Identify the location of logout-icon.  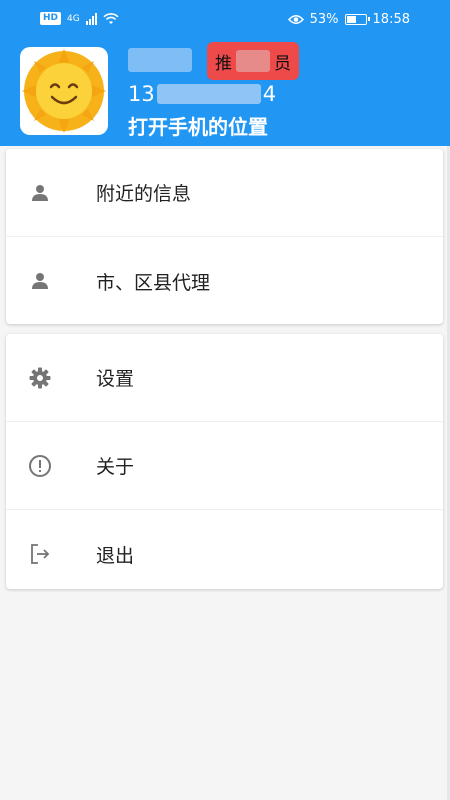
(40, 554).